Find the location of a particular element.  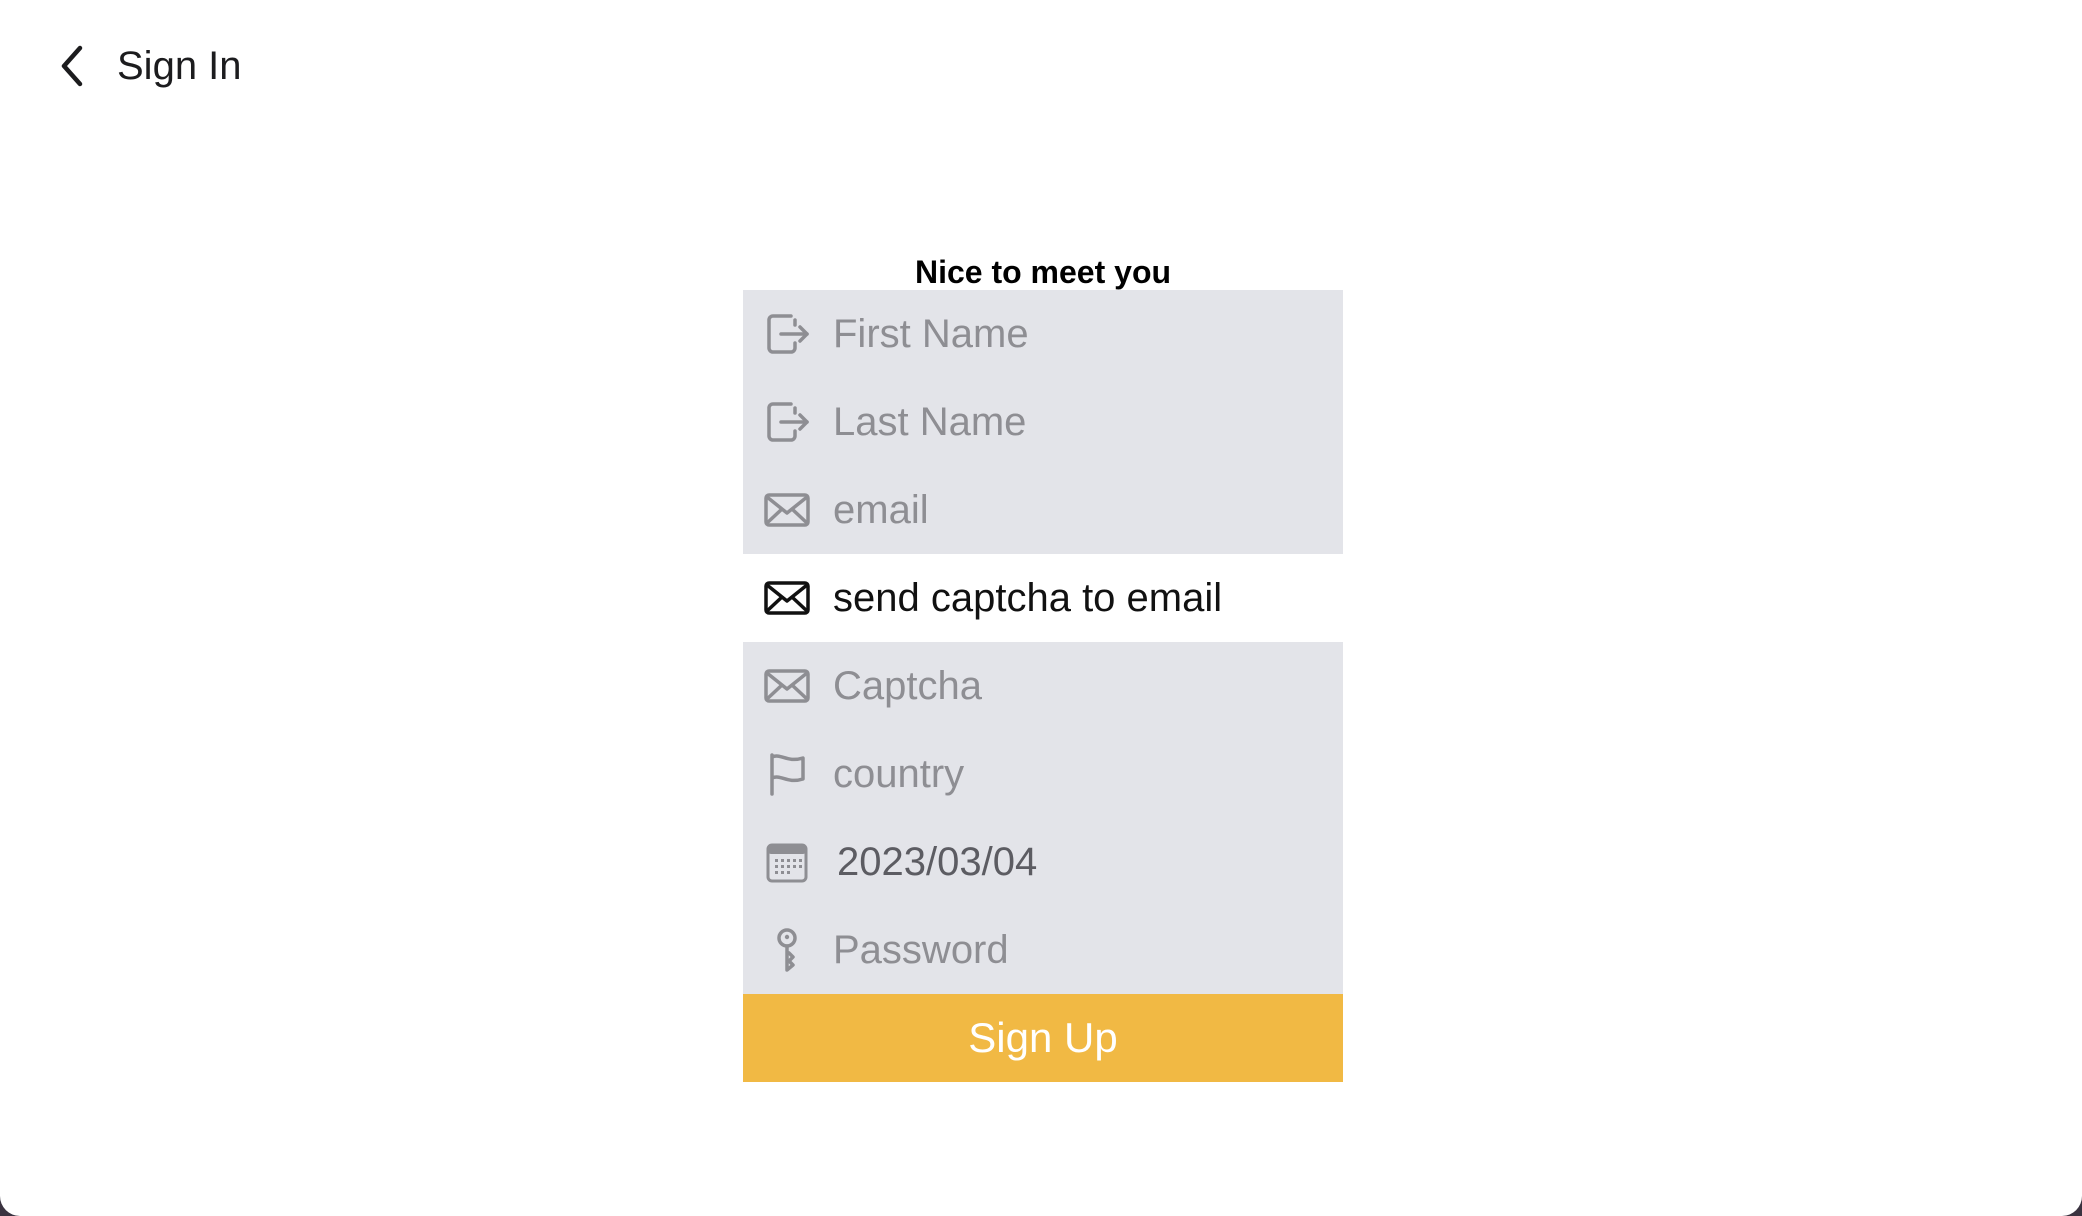

captcha-input is located at coordinates (1073, 686).